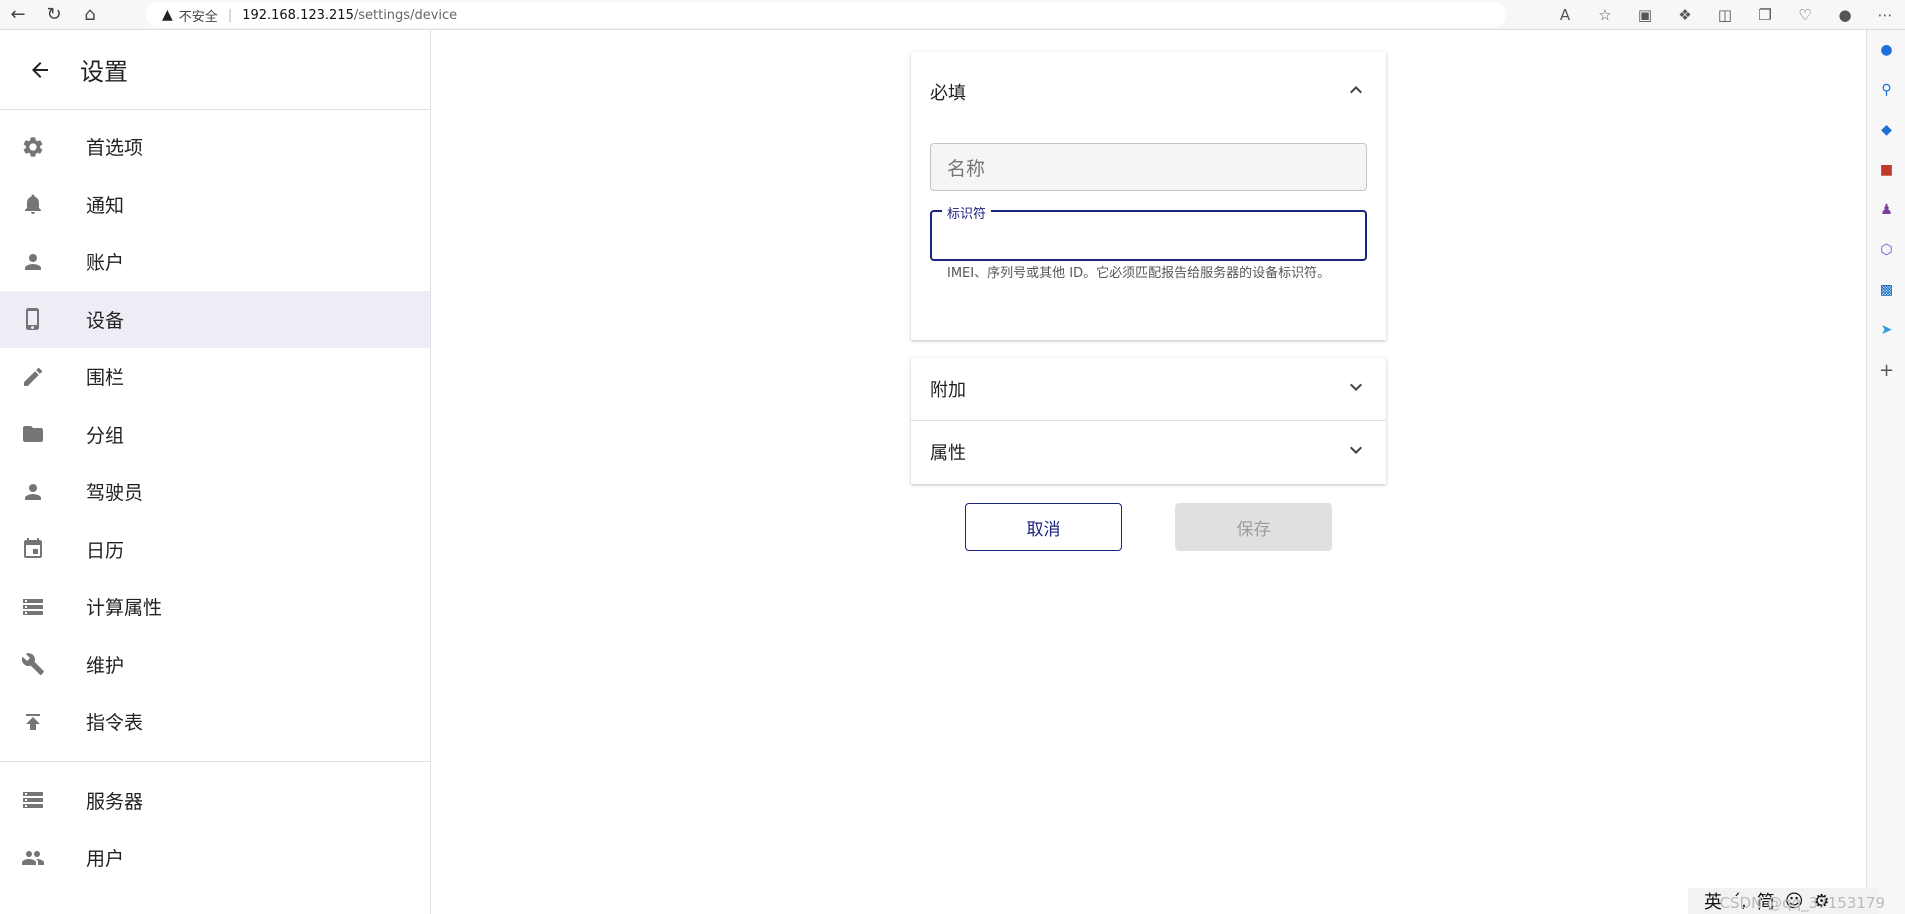  What do you see at coordinates (1565, 15) in the screenshot?
I see `read-aloud-icon: A` at bounding box center [1565, 15].